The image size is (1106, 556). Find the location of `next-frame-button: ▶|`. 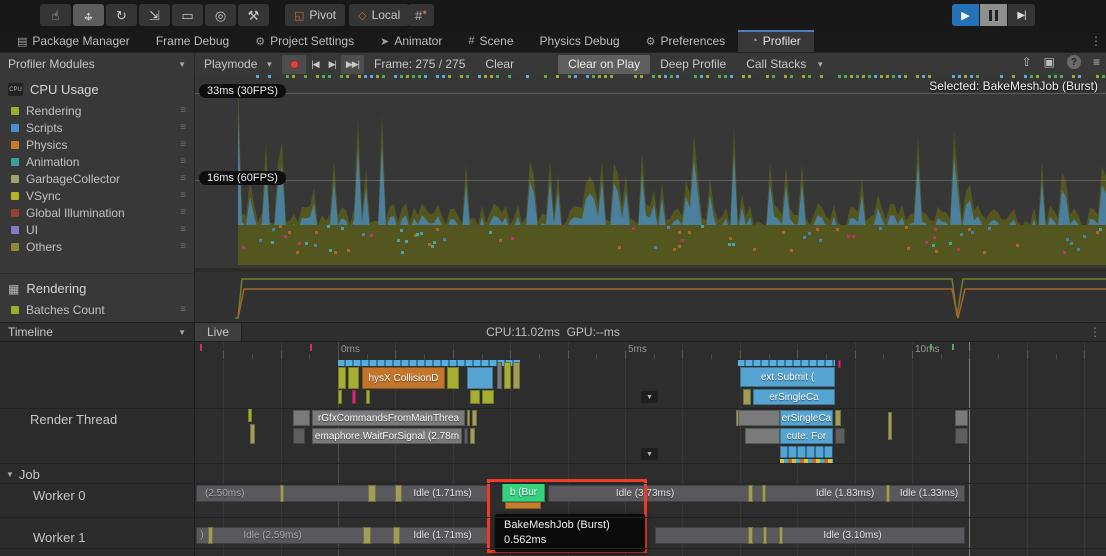

next-frame-button: ▶| is located at coordinates (332, 64).